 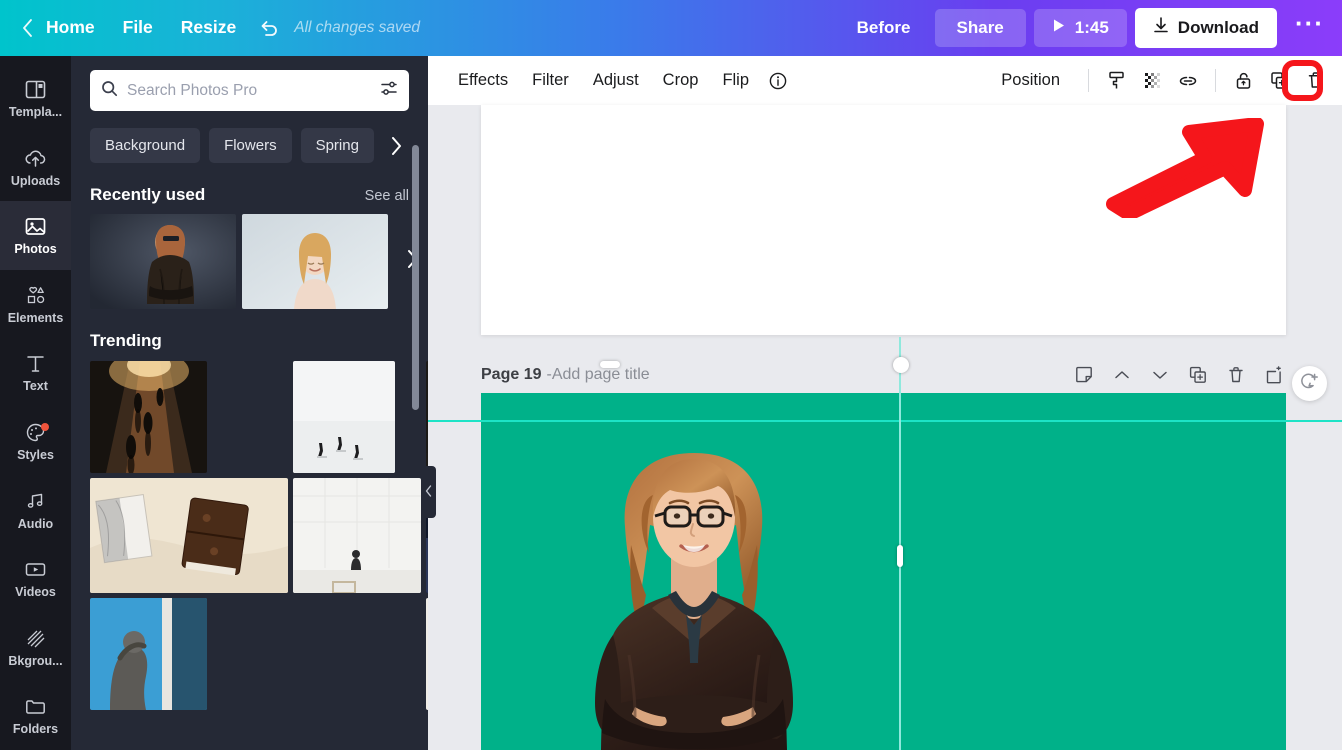 I want to click on recent-thumb-blonde-woman, so click(x=315, y=261).